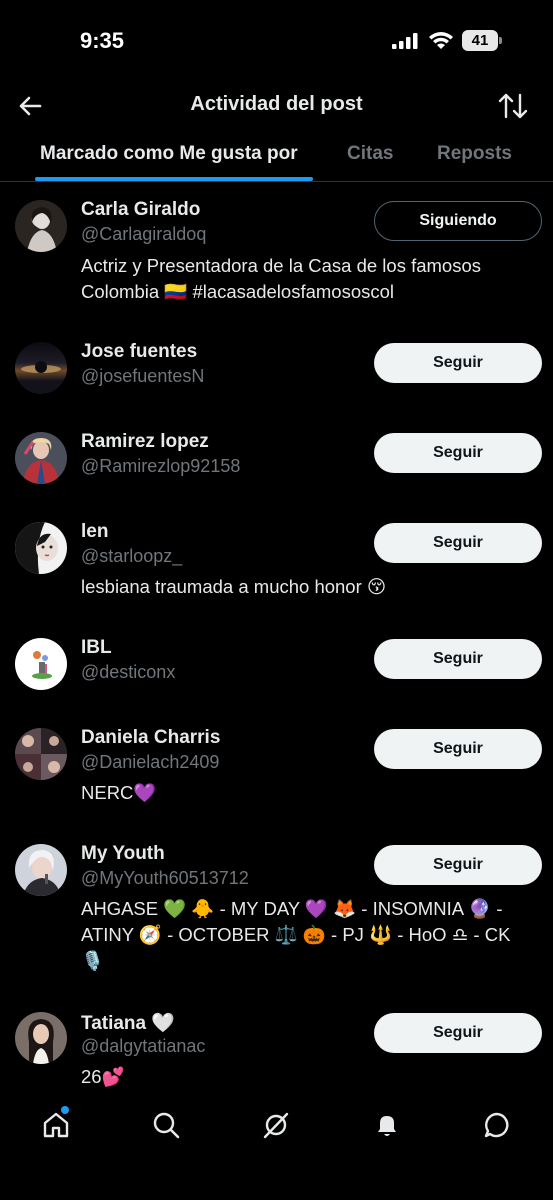  I want to click on user-name: Carla Giraldo, so click(140, 210).